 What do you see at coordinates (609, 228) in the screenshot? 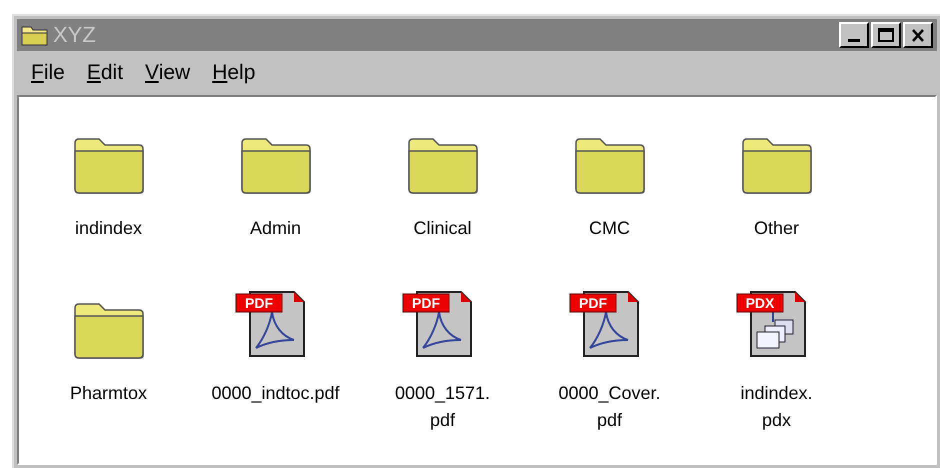
I see `file-label: CMC` at bounding box center [609, 228].